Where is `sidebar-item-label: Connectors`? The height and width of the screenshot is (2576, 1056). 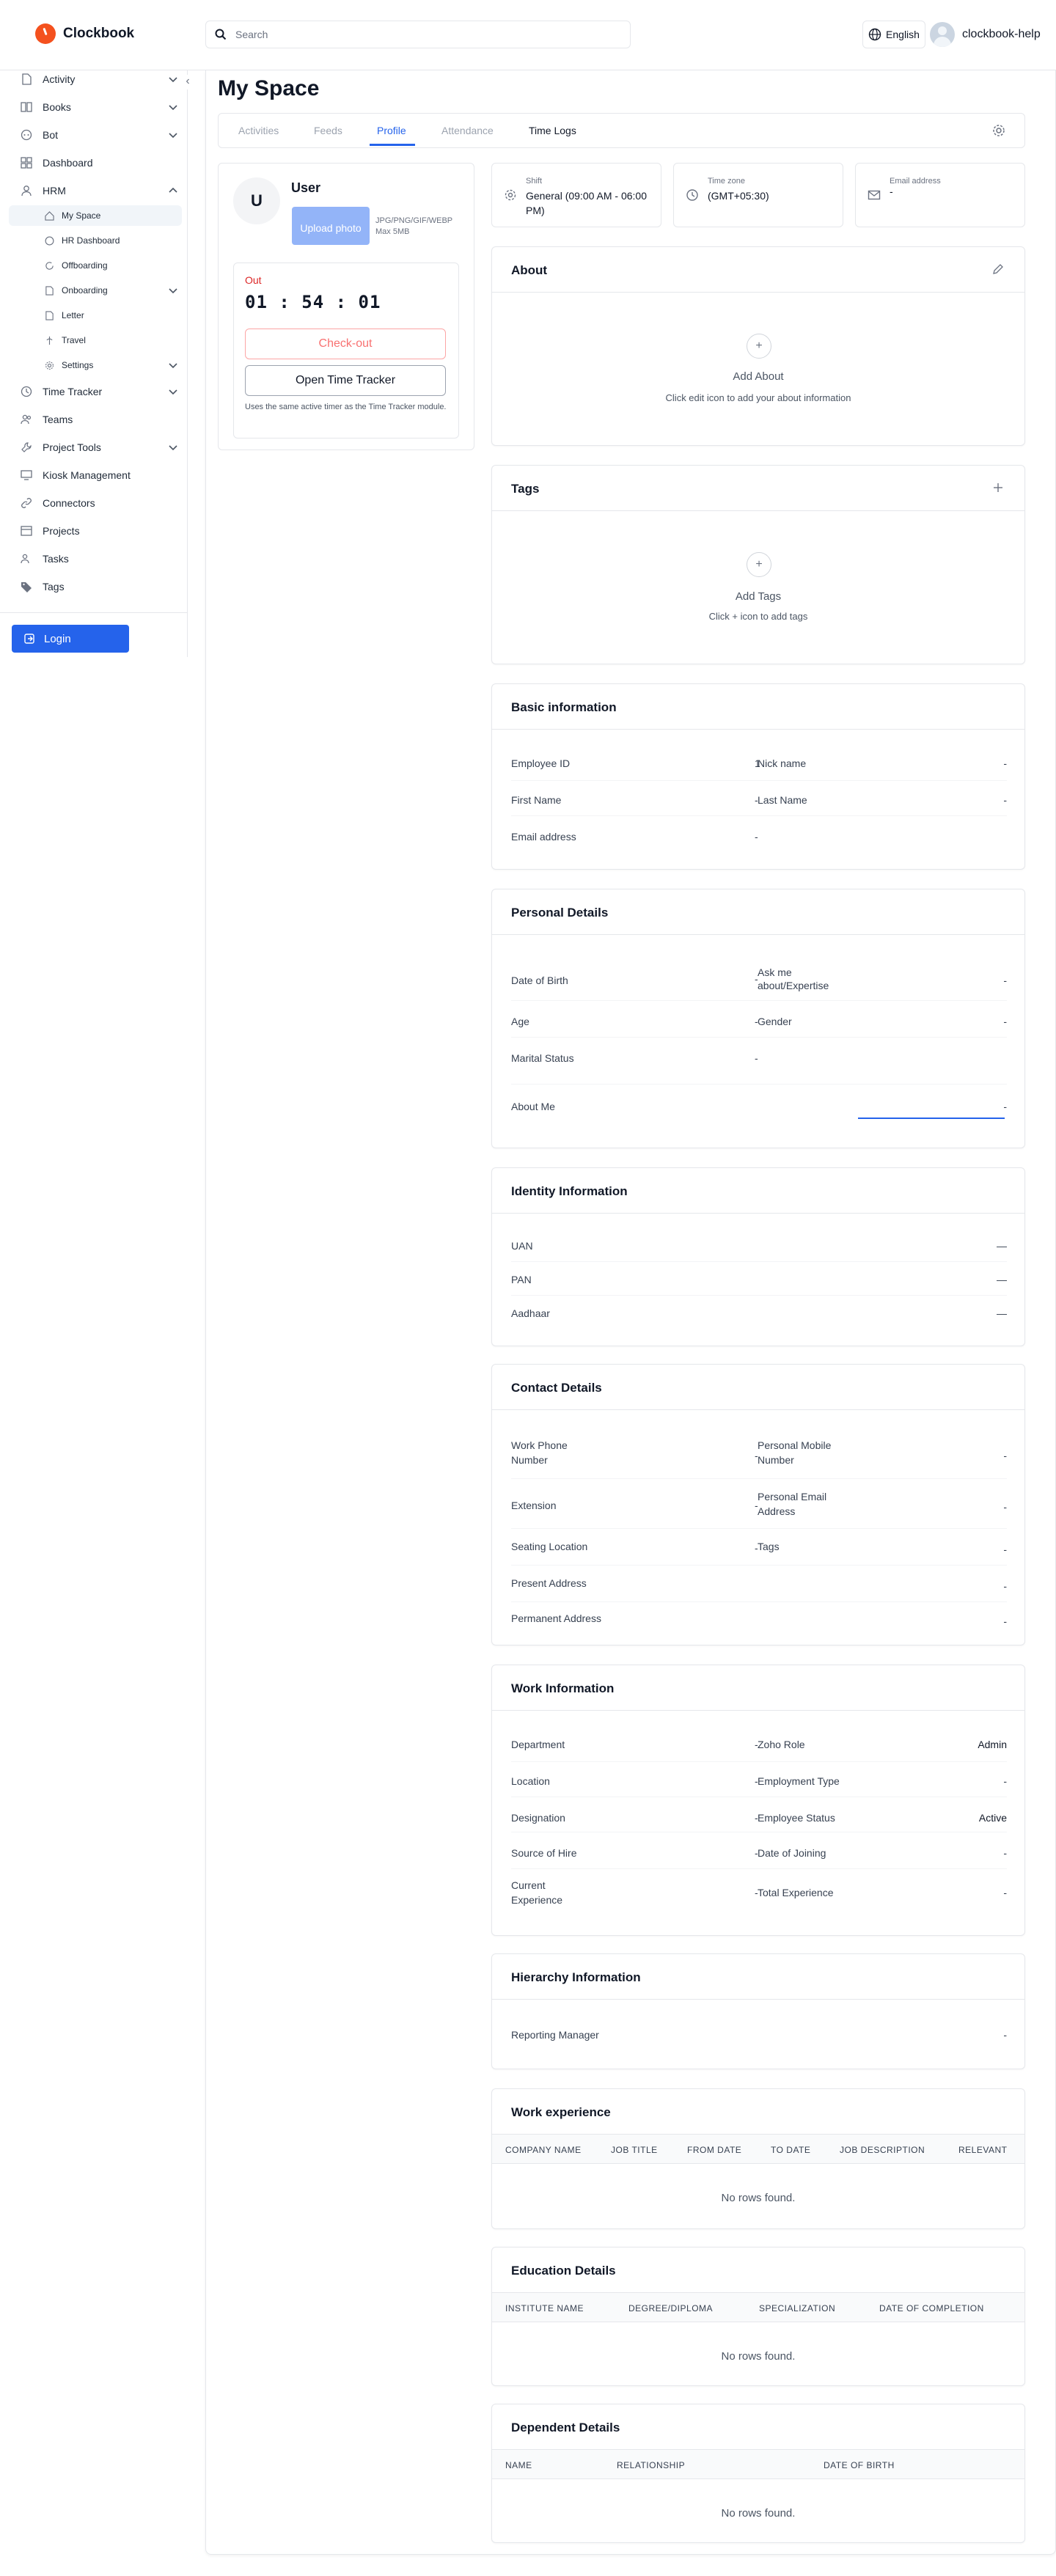 sidebar-item-label: Connectors is located at coordinates (69, 503).